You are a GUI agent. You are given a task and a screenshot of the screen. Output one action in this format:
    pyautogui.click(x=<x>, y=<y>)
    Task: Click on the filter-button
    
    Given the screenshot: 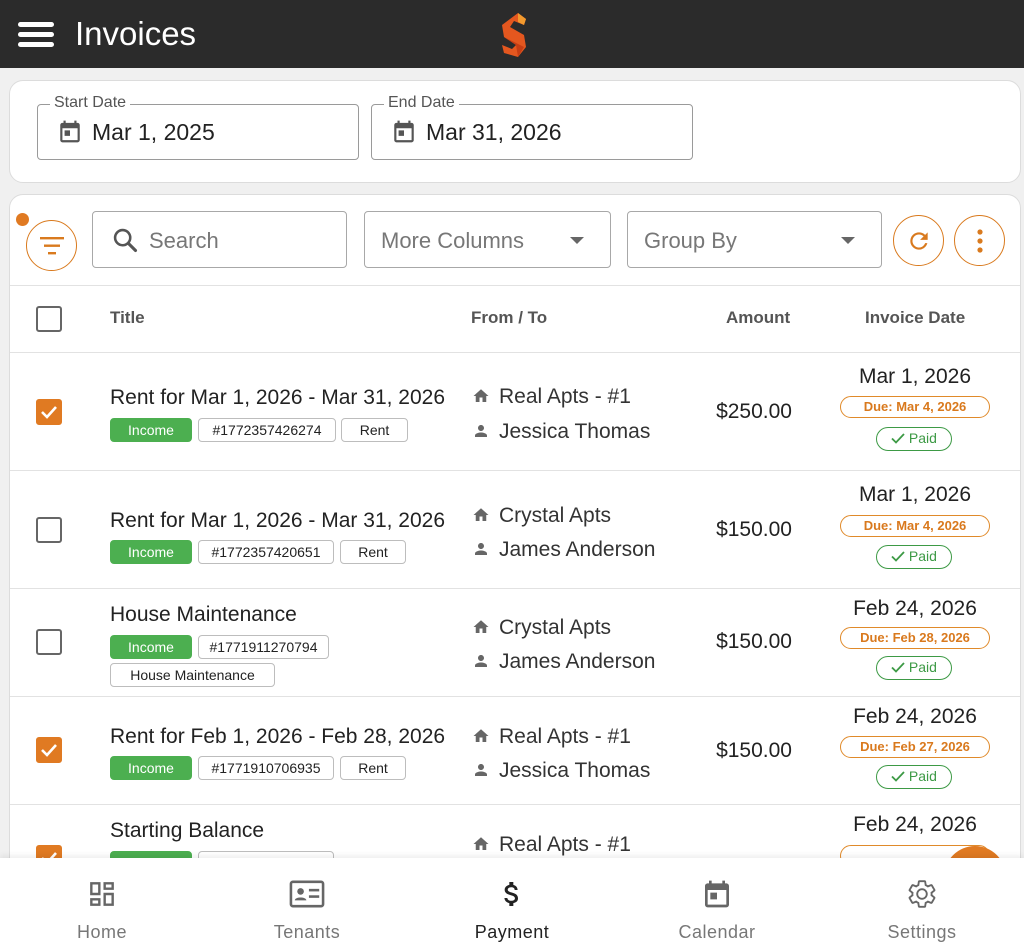 What is the action you would take?
    pyautogui.click(x=51, y=245)
    